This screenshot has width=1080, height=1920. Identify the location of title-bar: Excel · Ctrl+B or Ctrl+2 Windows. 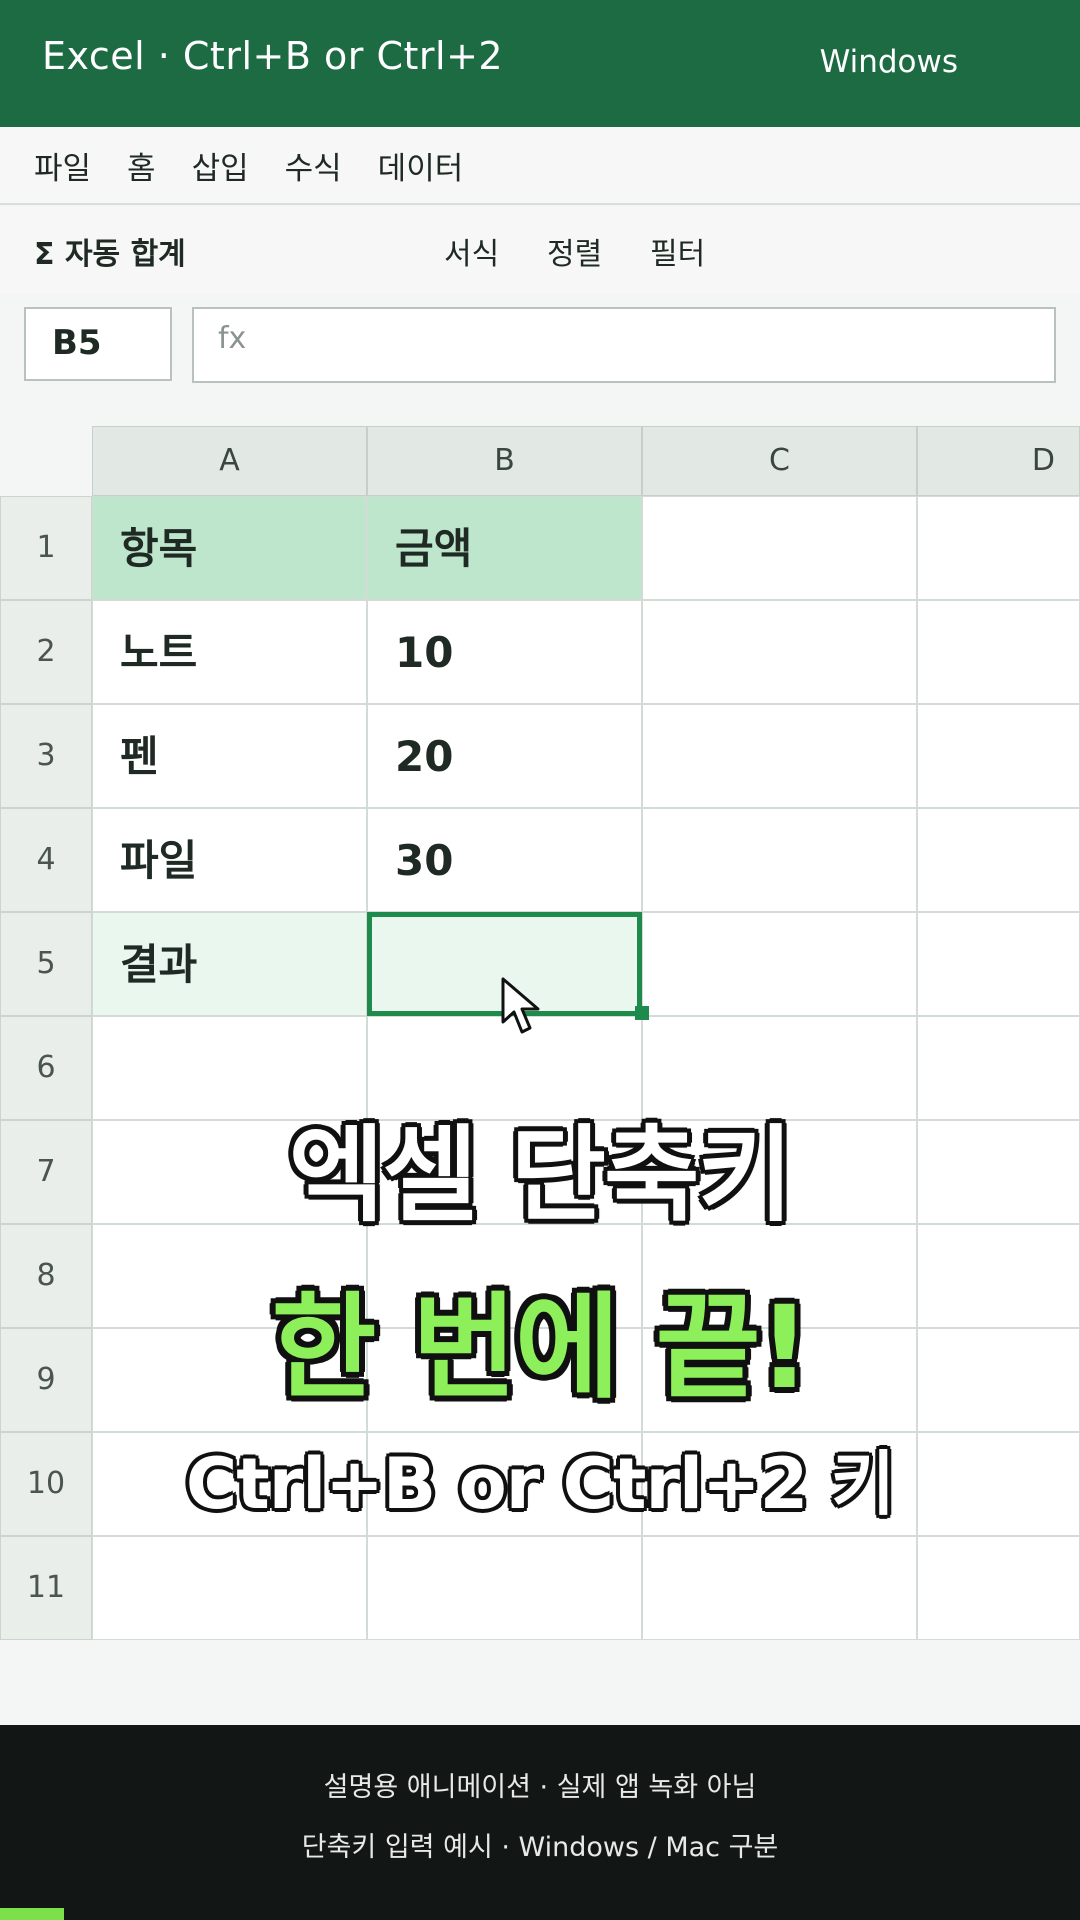
(540, 63).